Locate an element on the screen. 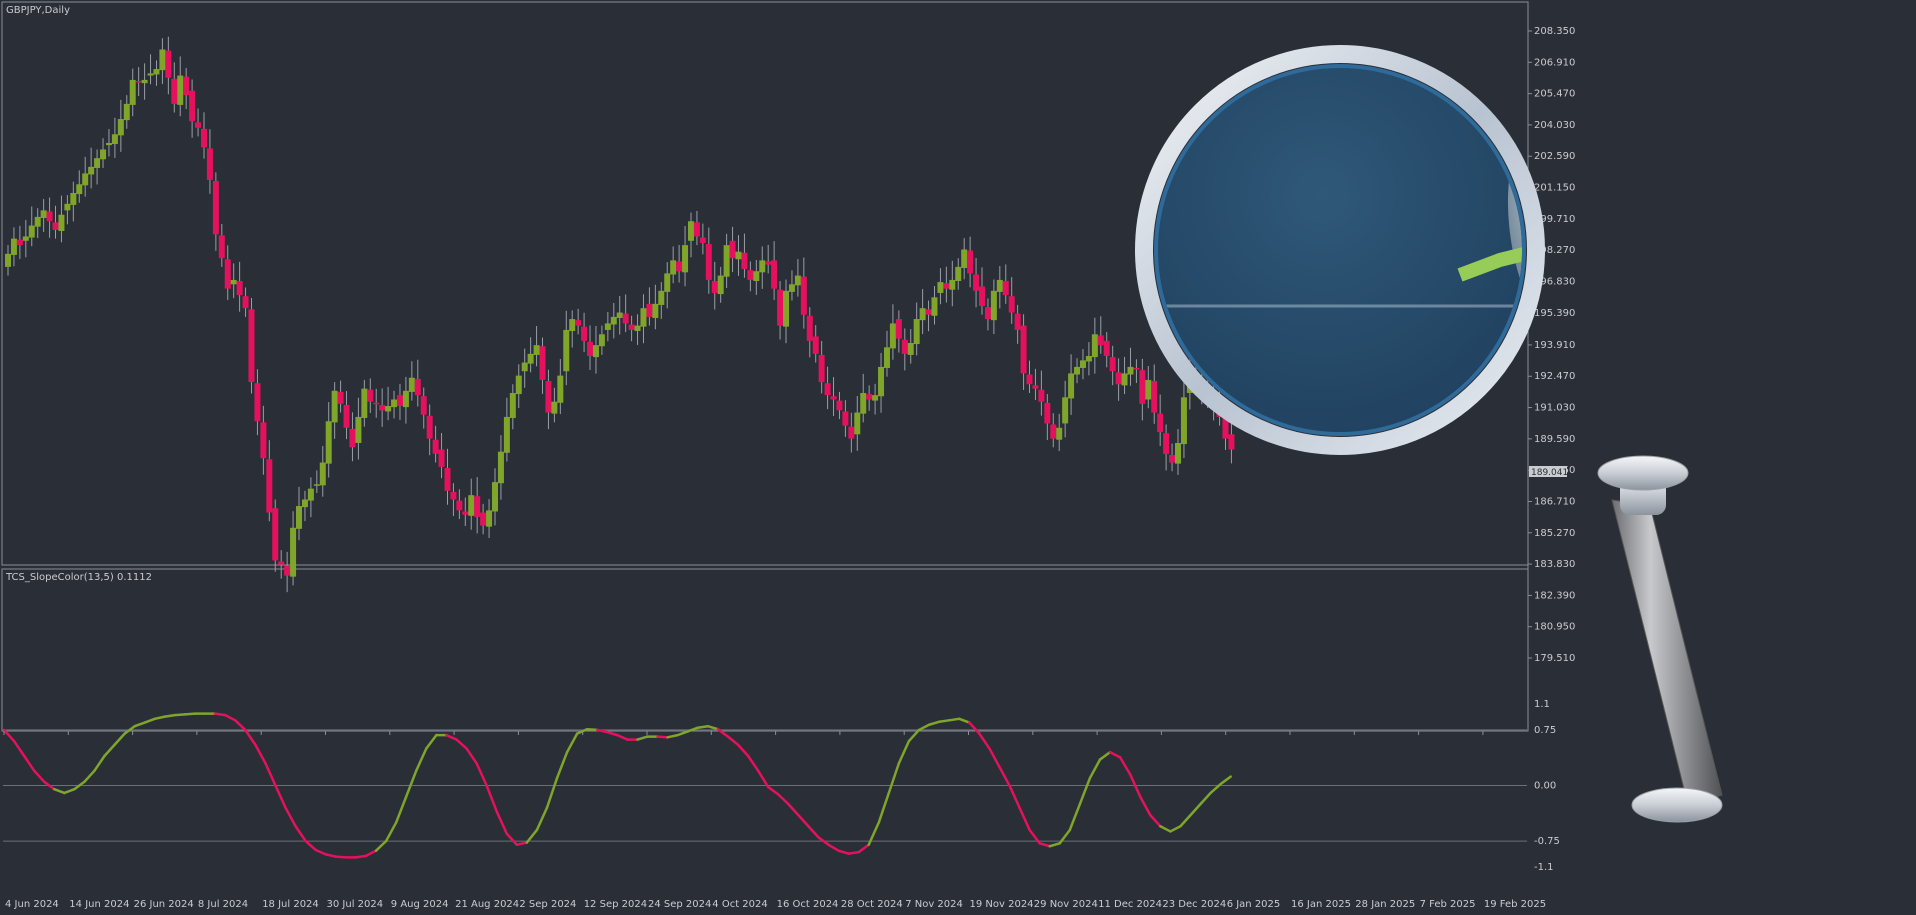  price-tick-label: 191.030 is located at coordinates (1554, 408).